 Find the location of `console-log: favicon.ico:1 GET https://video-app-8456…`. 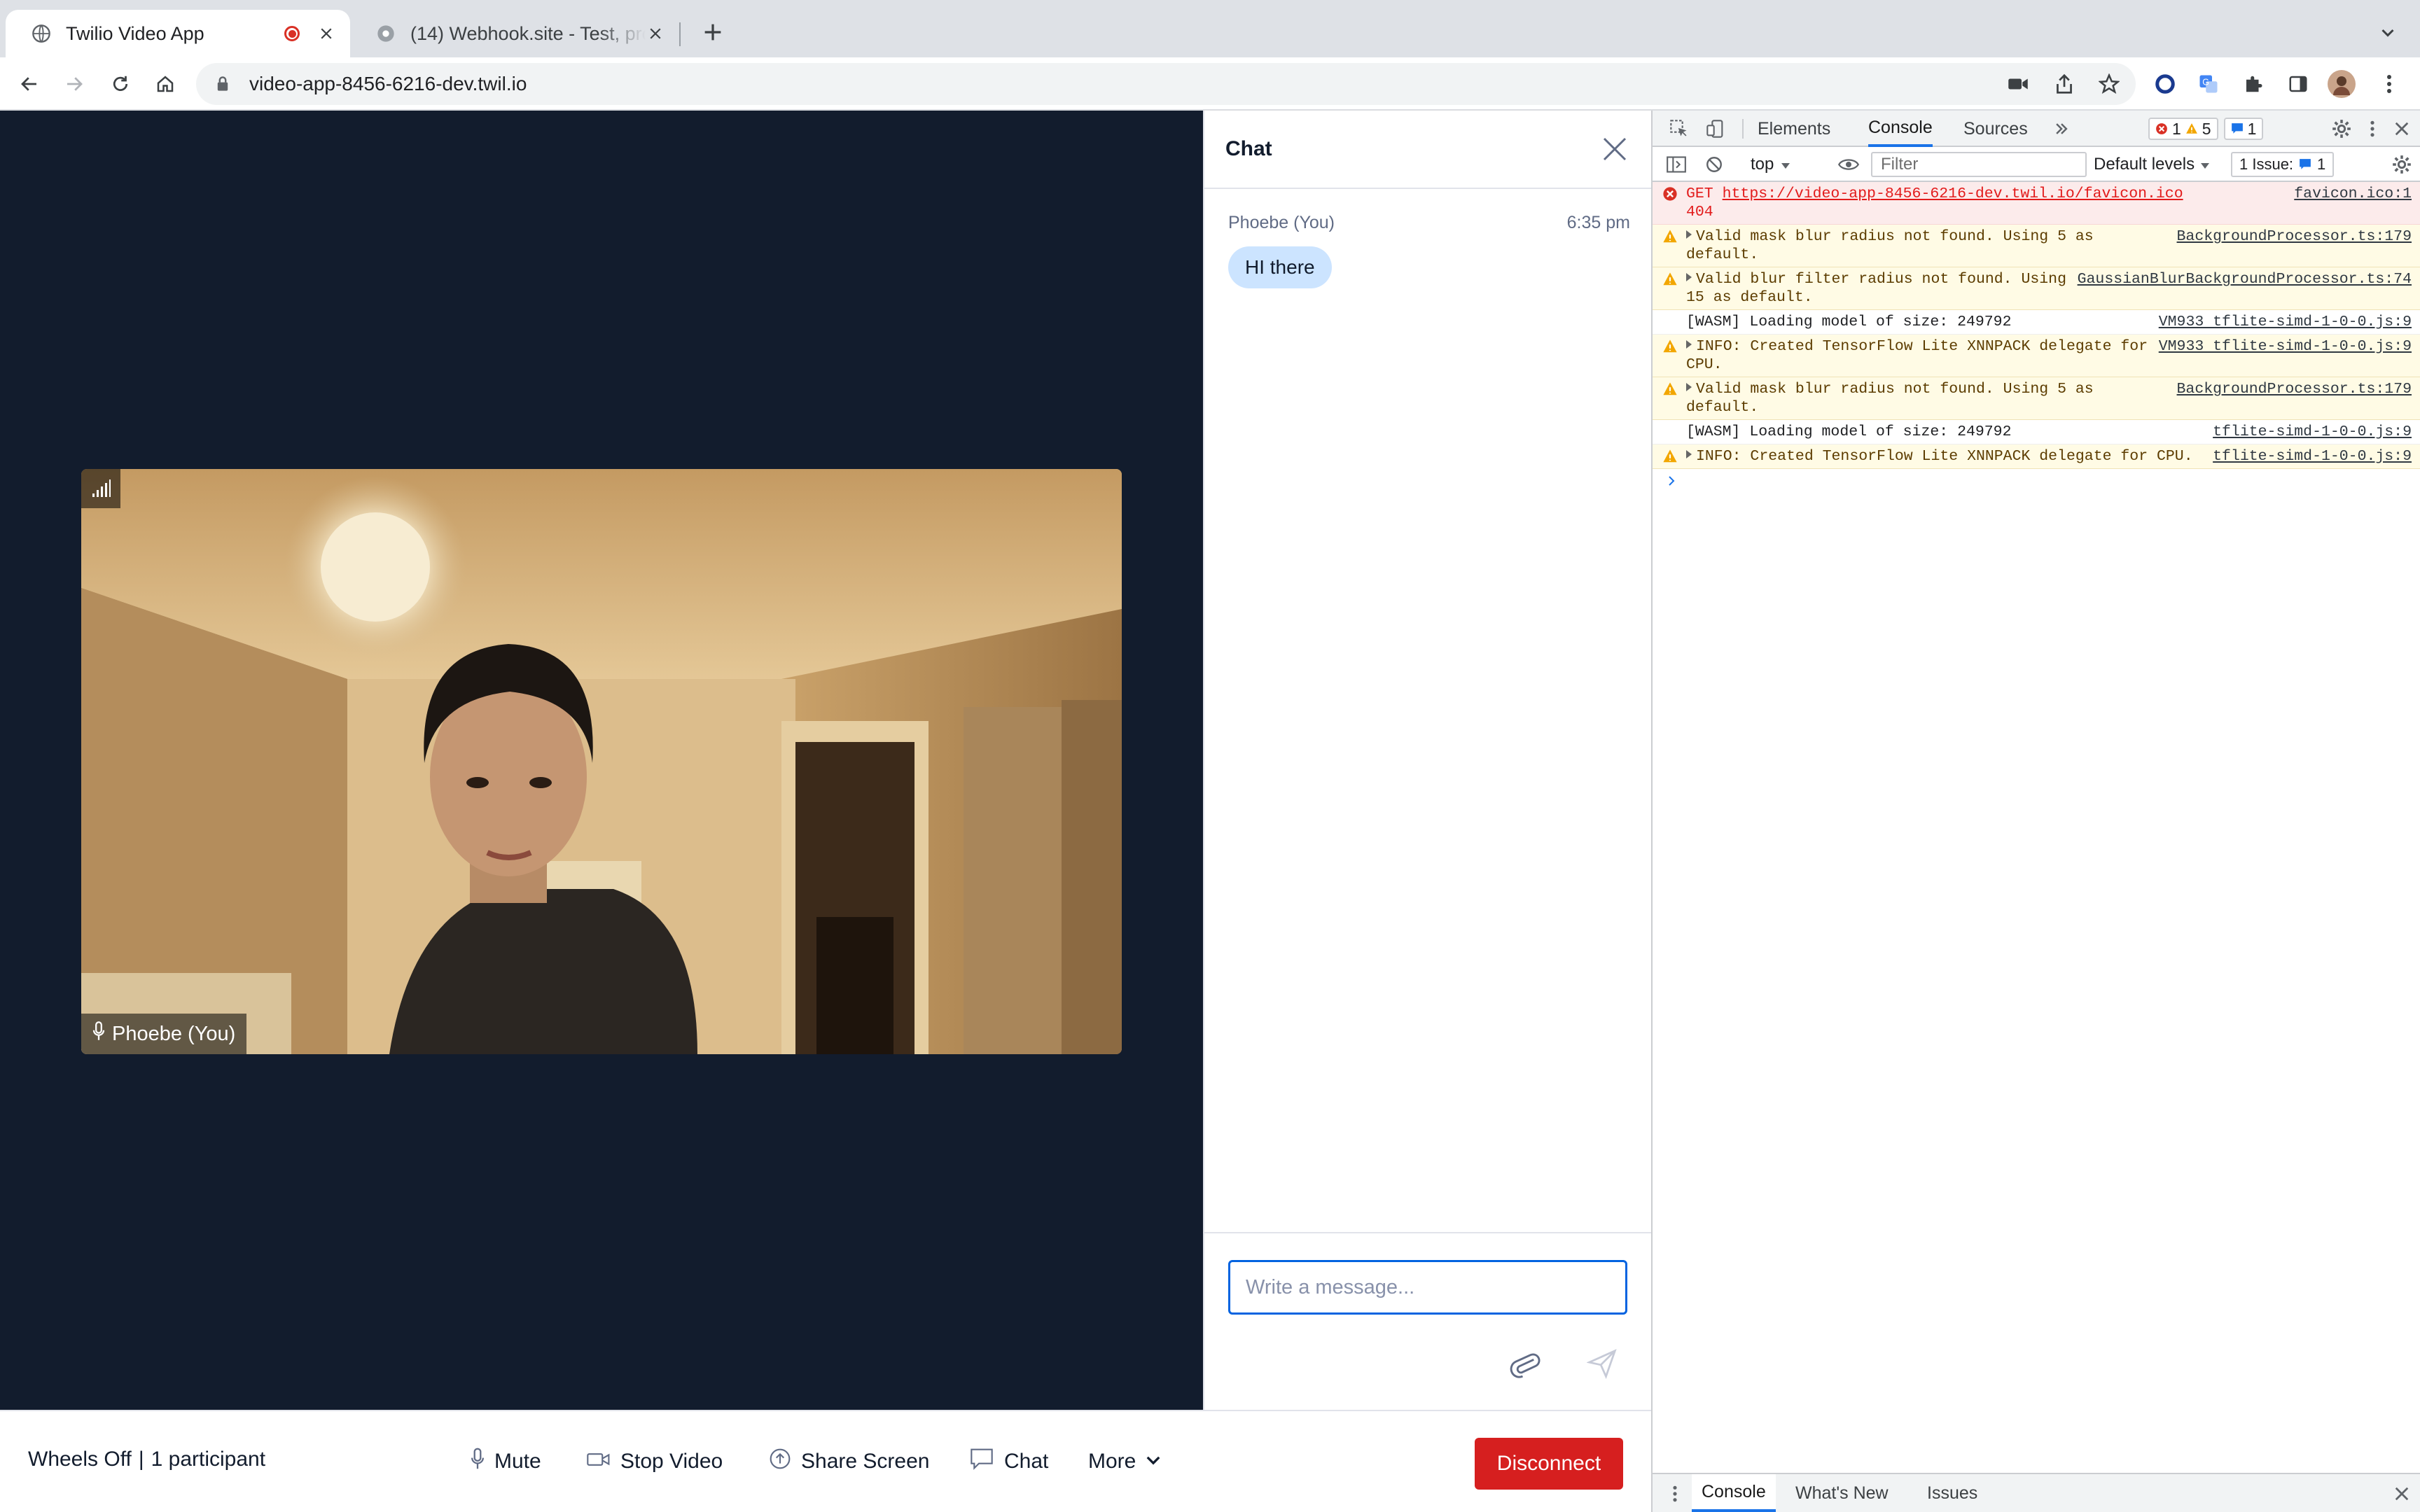

console-log: favicon.ico:1 GET https://video-app-8456… is located at coordinates (2036, 339).